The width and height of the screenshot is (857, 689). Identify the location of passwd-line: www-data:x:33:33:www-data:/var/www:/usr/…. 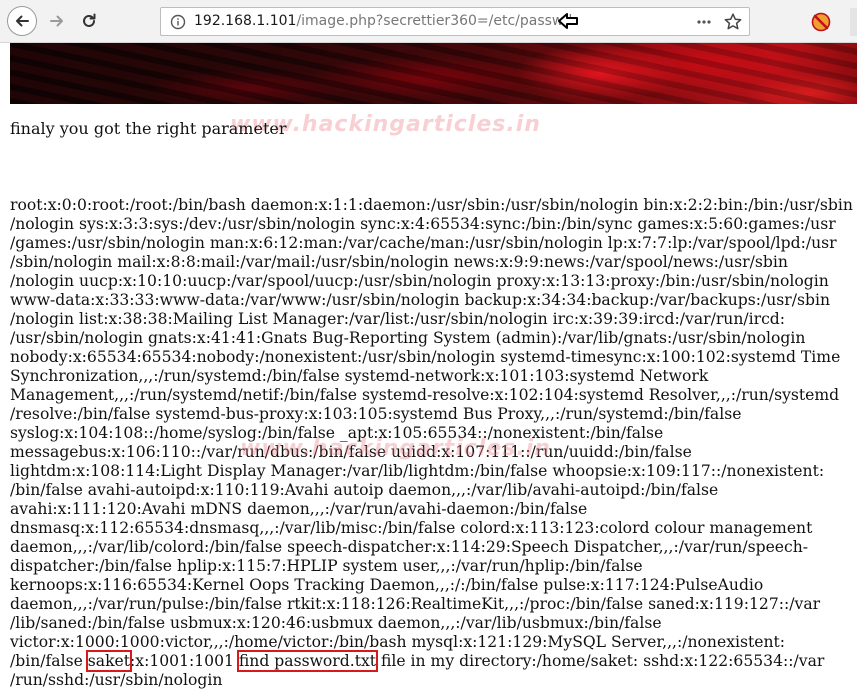
(420, 300).